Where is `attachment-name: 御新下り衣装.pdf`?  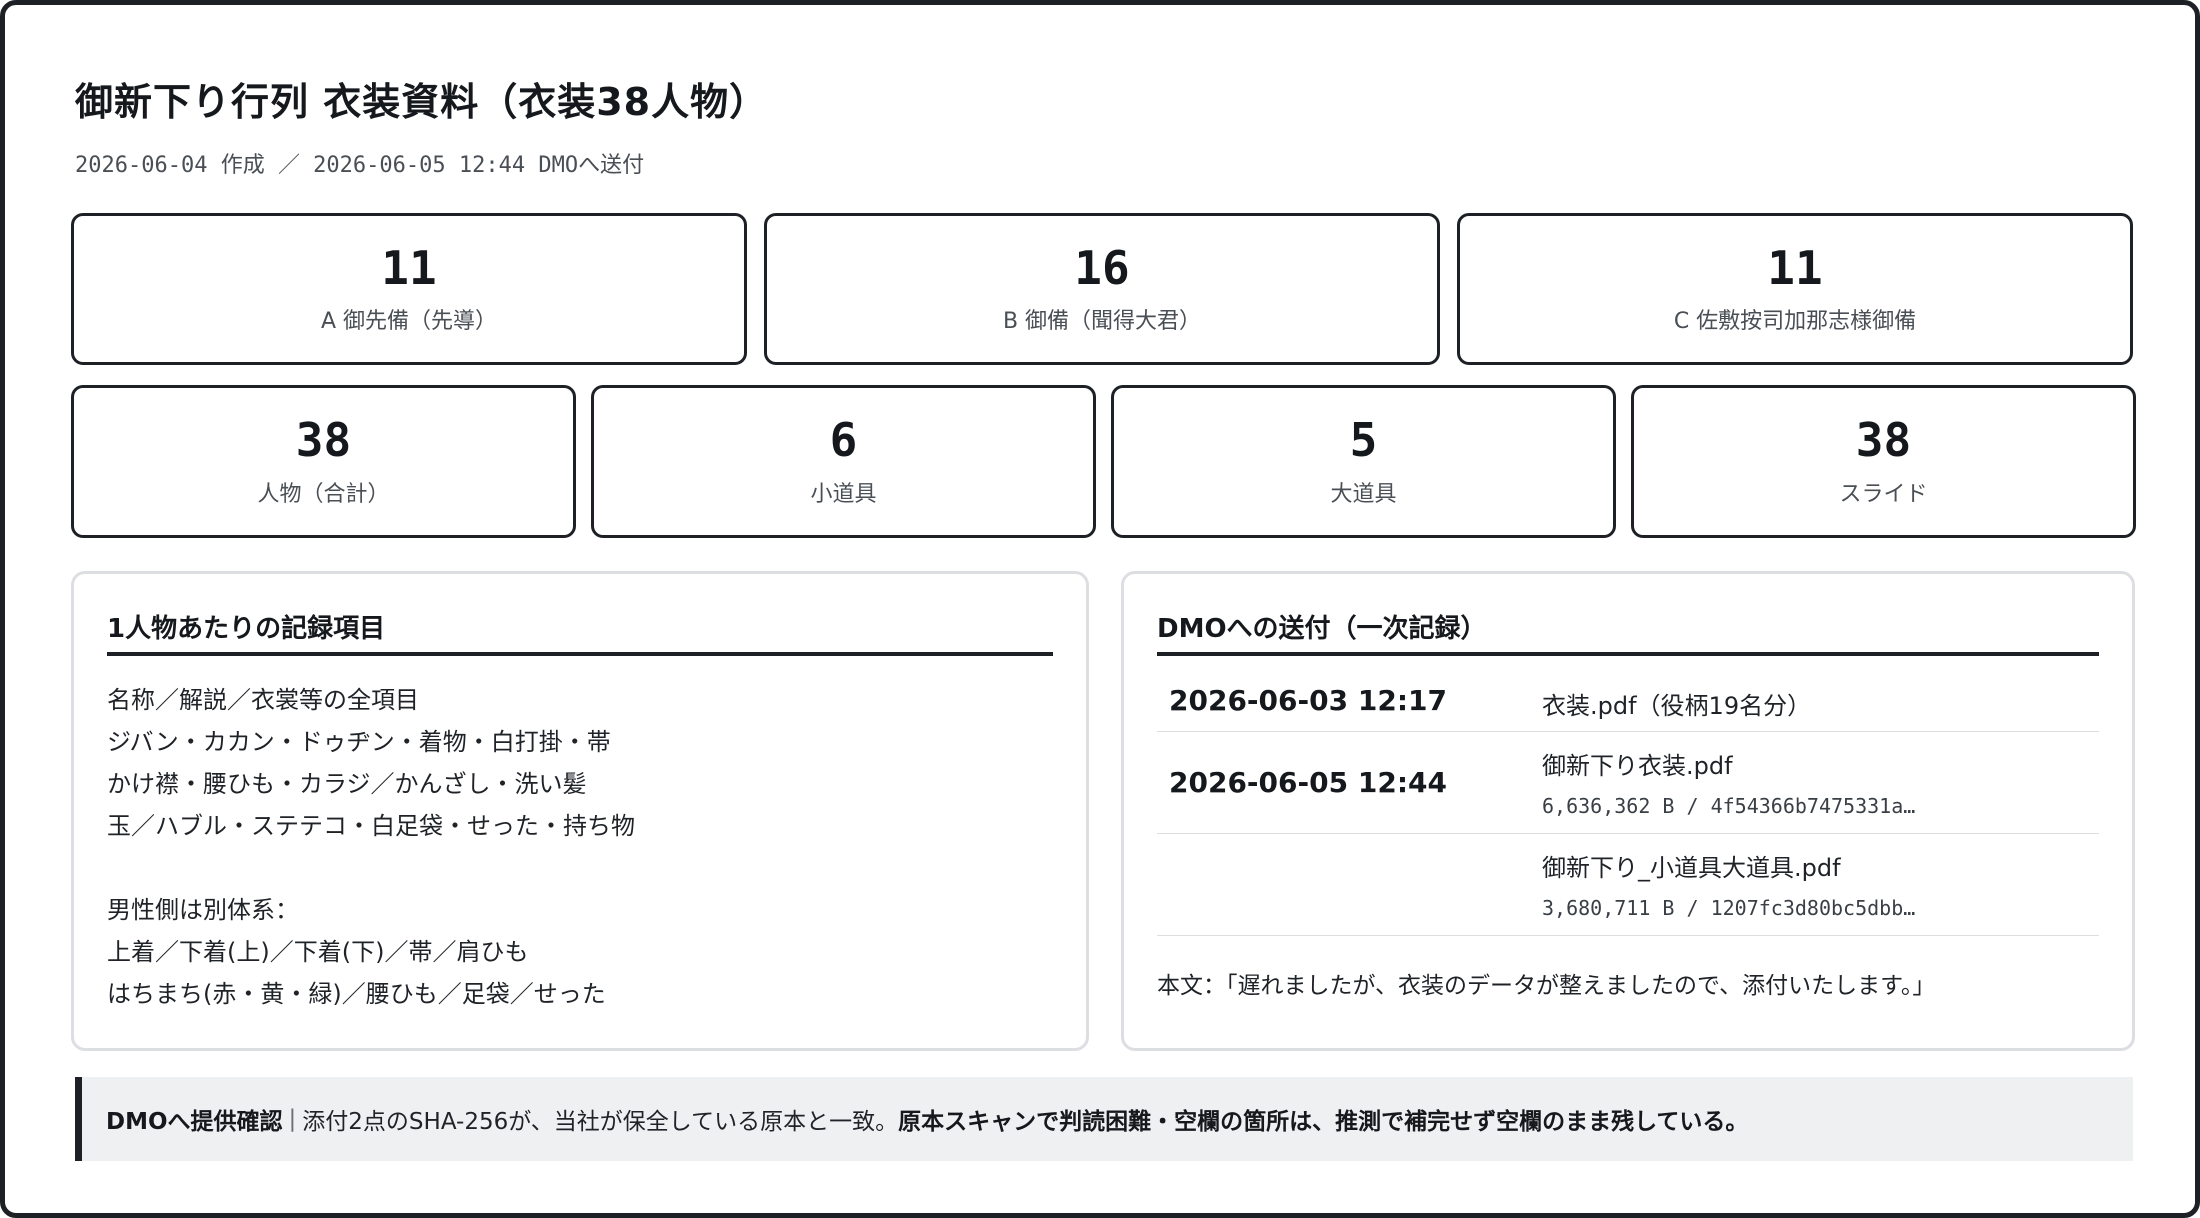 attachment-name: 御新下り衣装.pdf is located at coordinates (1637, 766).